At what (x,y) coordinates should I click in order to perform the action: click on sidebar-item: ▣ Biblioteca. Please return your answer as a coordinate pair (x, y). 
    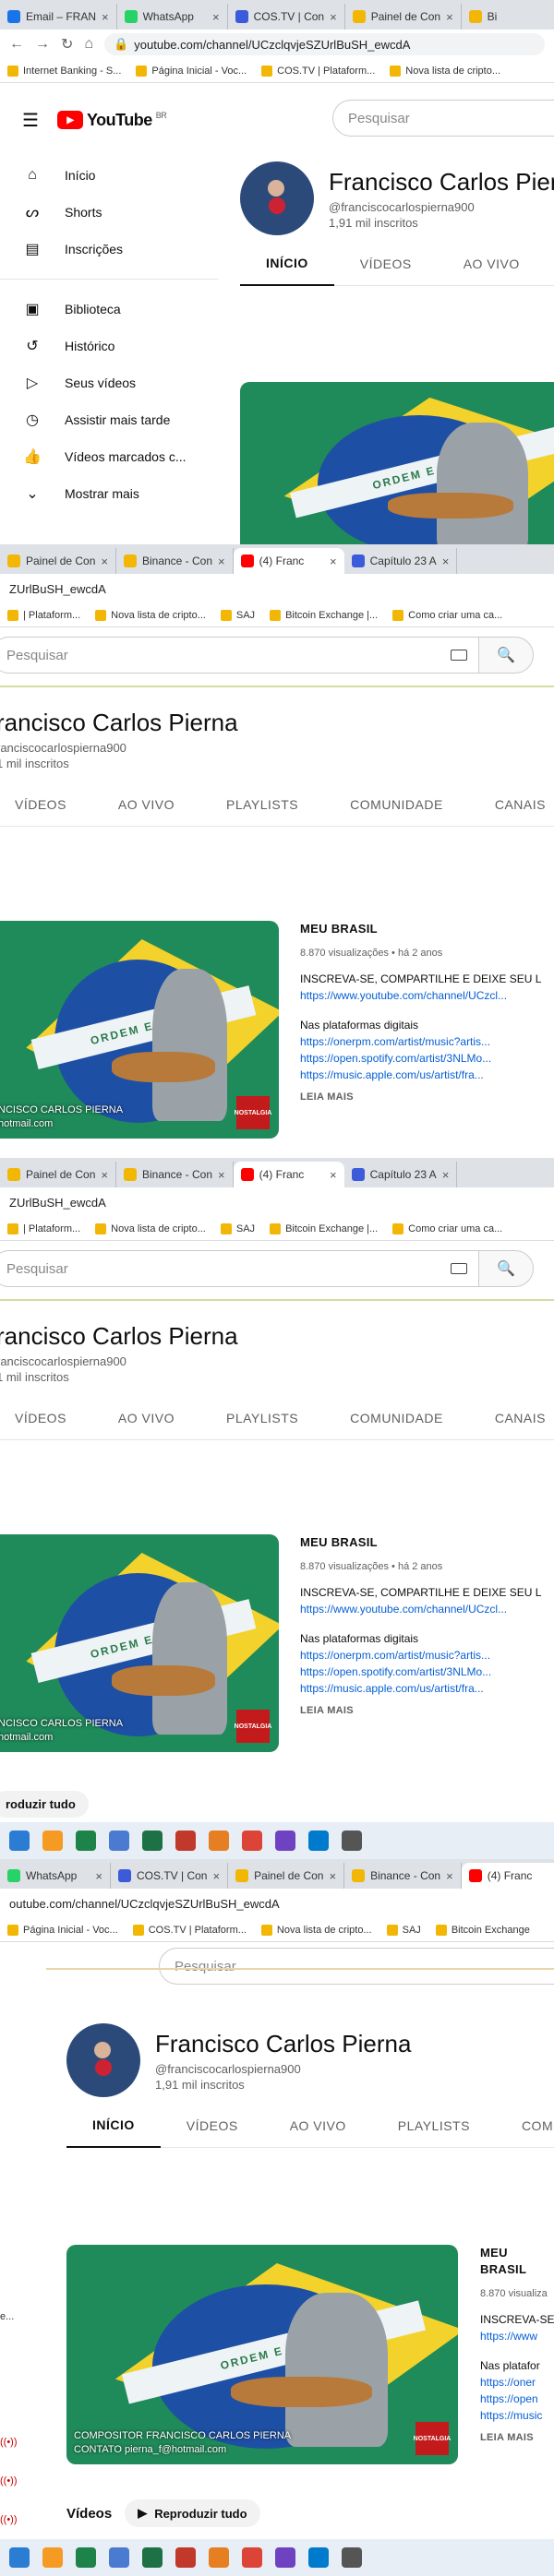
    Looking at the image, I should click on (109, 309).